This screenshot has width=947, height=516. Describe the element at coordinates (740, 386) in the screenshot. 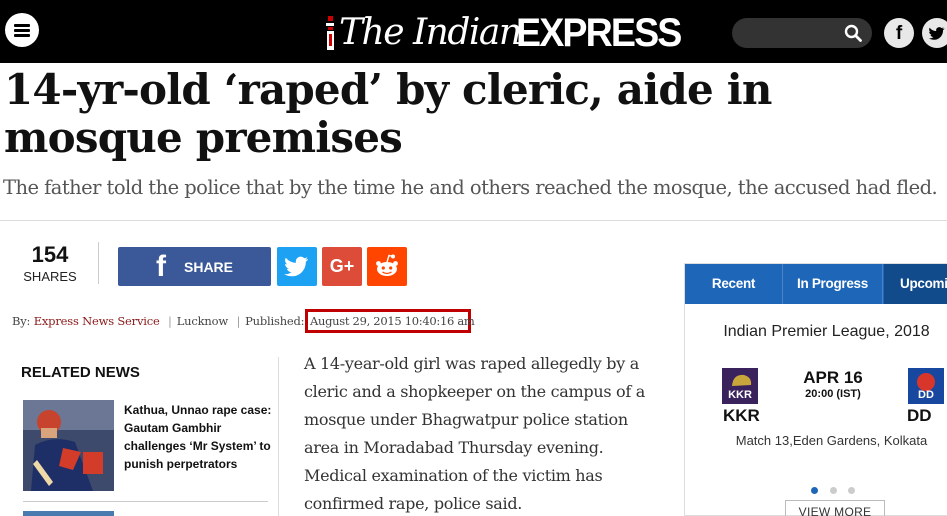

I see `team-logo-kkr: KKR` at that location.